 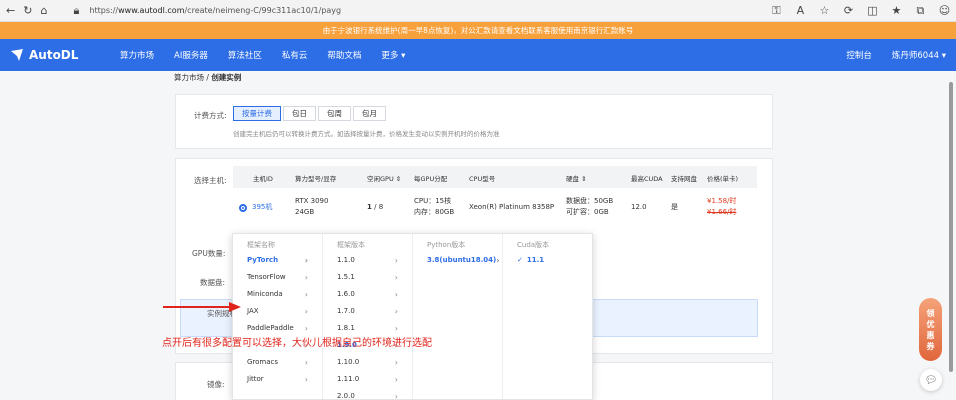 What do you see at coordinates (367, 311) in the screenshot?
I see `version-option: 1.7.0 ›` at bounding box center [367, 311].